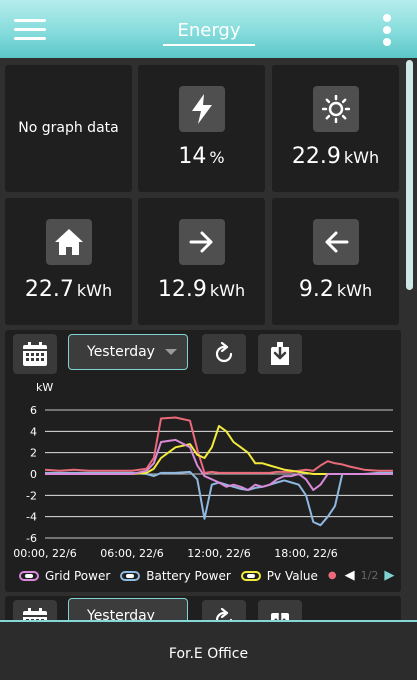  What do you see at coordinates (335, 156) in the screenshot?
I see `pv-value: 22.9 kWh` at bounding box center [335, 156].